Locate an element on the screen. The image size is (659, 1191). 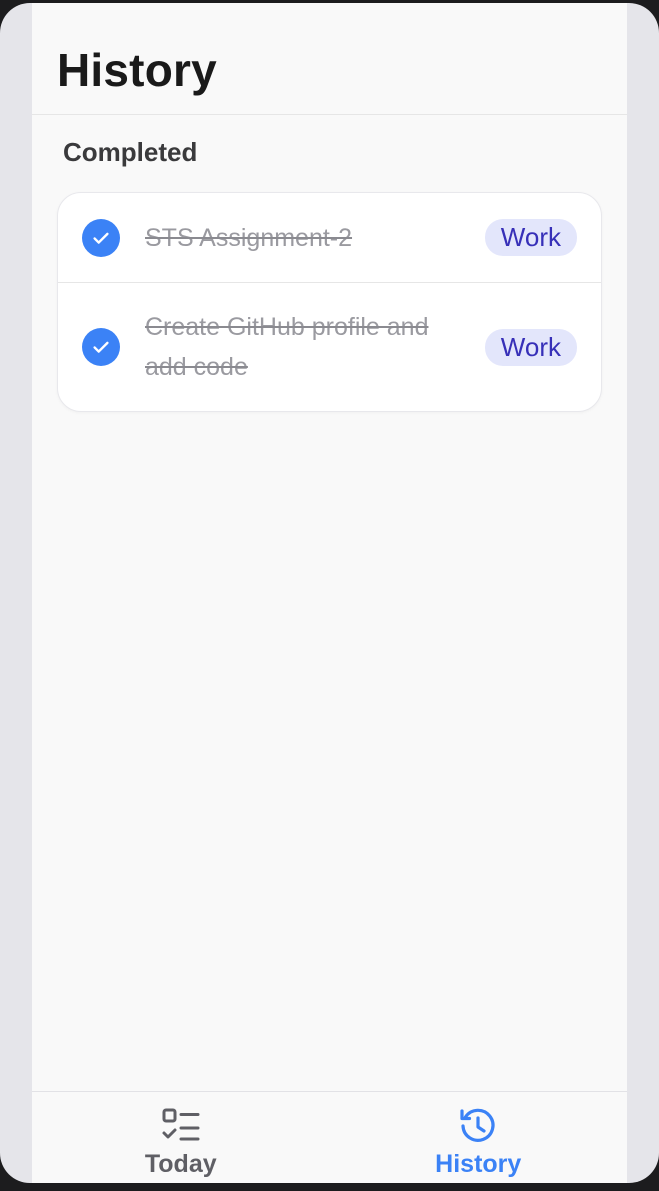
task-title: STS Assignment-2 is located at coordinates (249, 237).